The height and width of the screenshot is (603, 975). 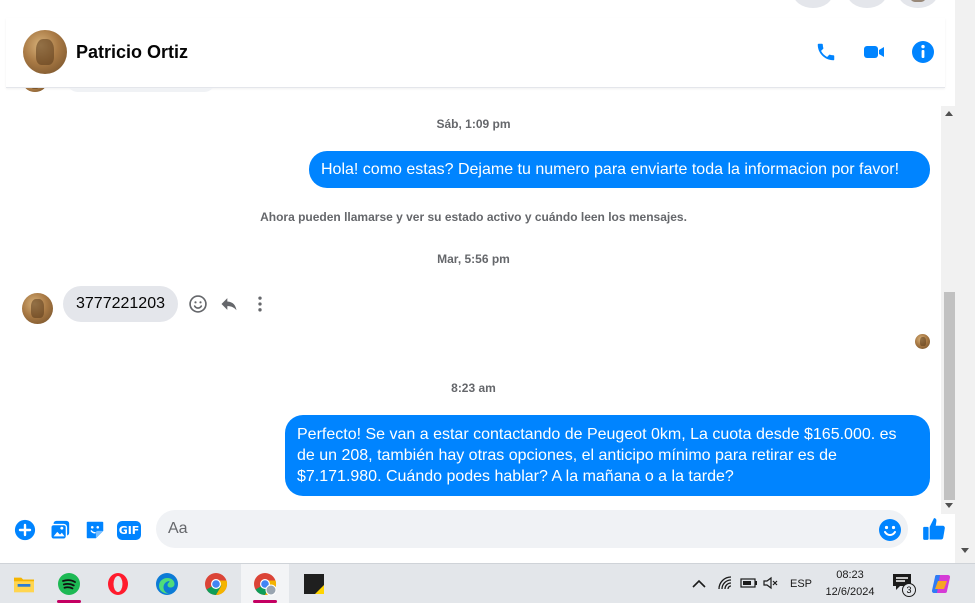 I want to click on chrome-profile-icon, so click(x=265, y=583).